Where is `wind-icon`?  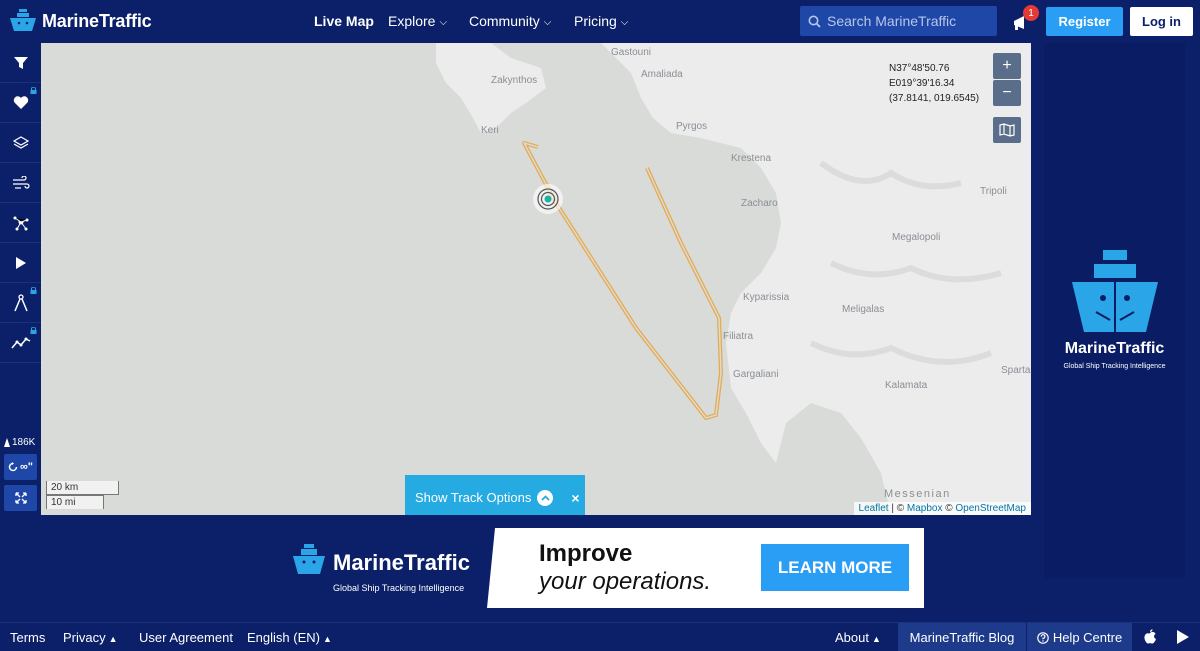 wind-icon is located at coordinates (21, 182).